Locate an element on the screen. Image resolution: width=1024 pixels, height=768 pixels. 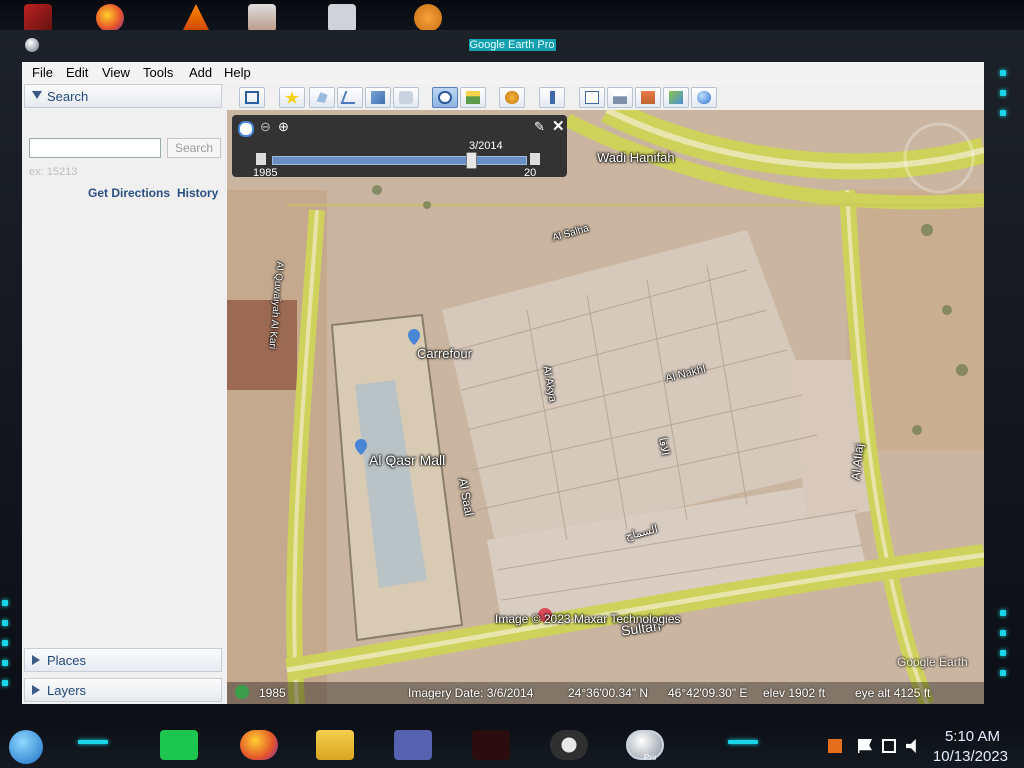
historical-imagery-status-icon is located at coordinates (242, 692).